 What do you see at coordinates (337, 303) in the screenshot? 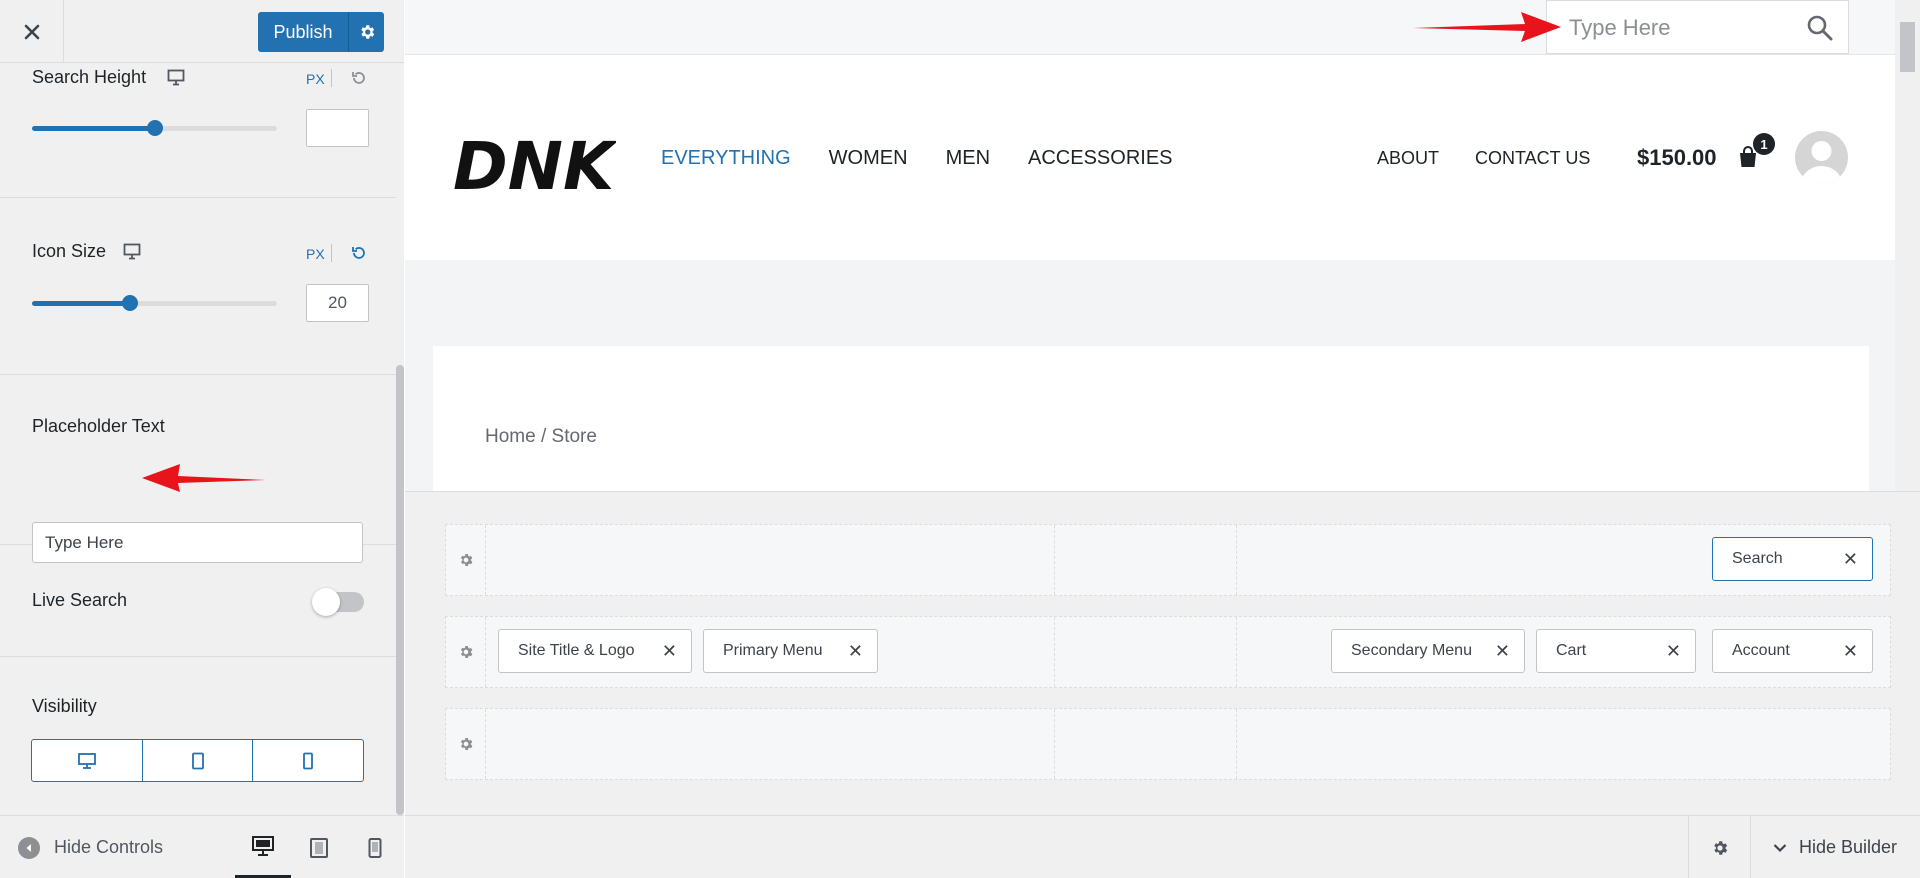
I see `icon-size-input: 20` at bounding box center [337, 303].